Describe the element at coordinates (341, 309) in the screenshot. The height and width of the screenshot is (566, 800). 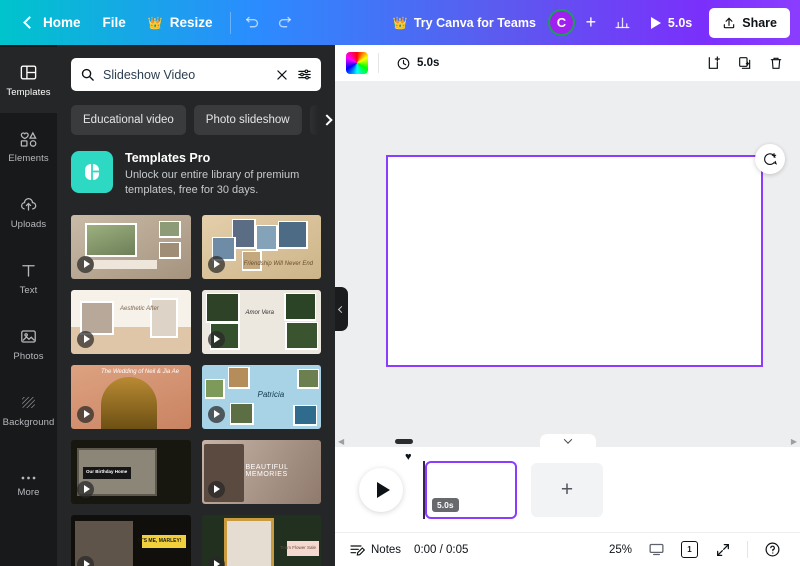
I see `panel-collapse-handle` at that location.